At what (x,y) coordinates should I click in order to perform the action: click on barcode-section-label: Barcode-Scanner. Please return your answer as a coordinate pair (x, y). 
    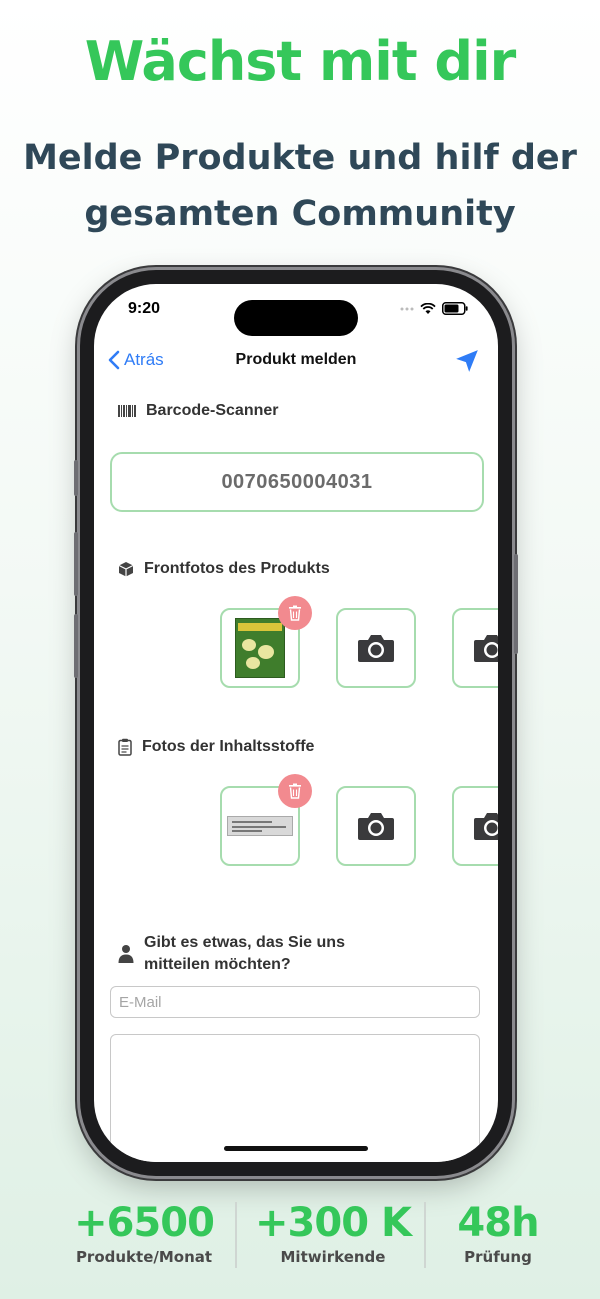
    Looking at the image, I should click on (212, 410).